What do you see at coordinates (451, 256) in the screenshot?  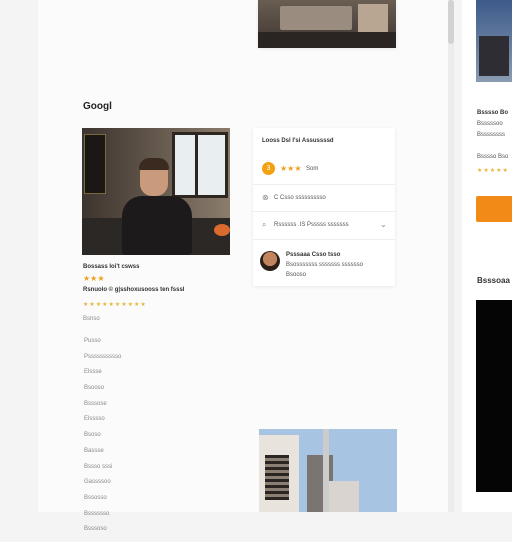 I see `scrollbar` at bounding box center [451, 256].